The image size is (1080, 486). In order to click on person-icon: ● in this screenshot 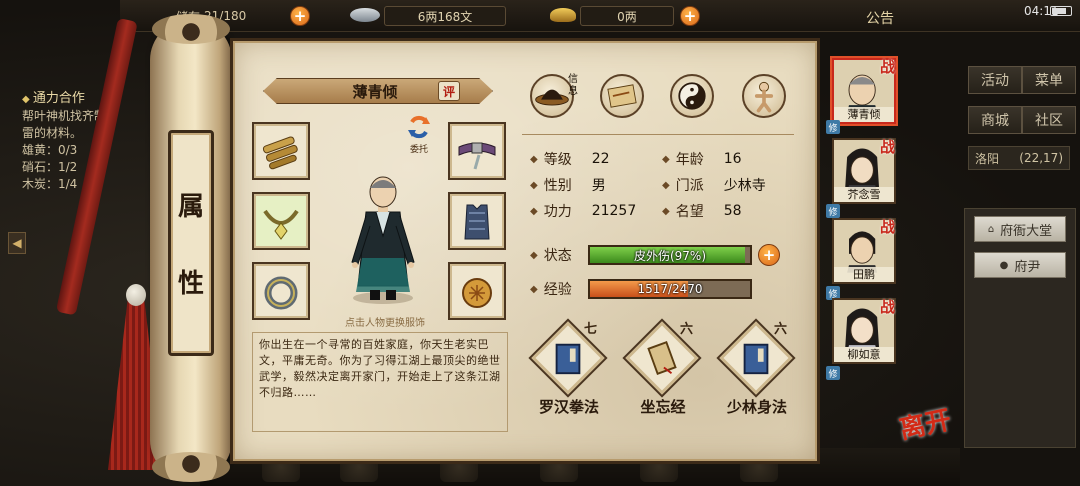, I will do `click(1004, 265)`.